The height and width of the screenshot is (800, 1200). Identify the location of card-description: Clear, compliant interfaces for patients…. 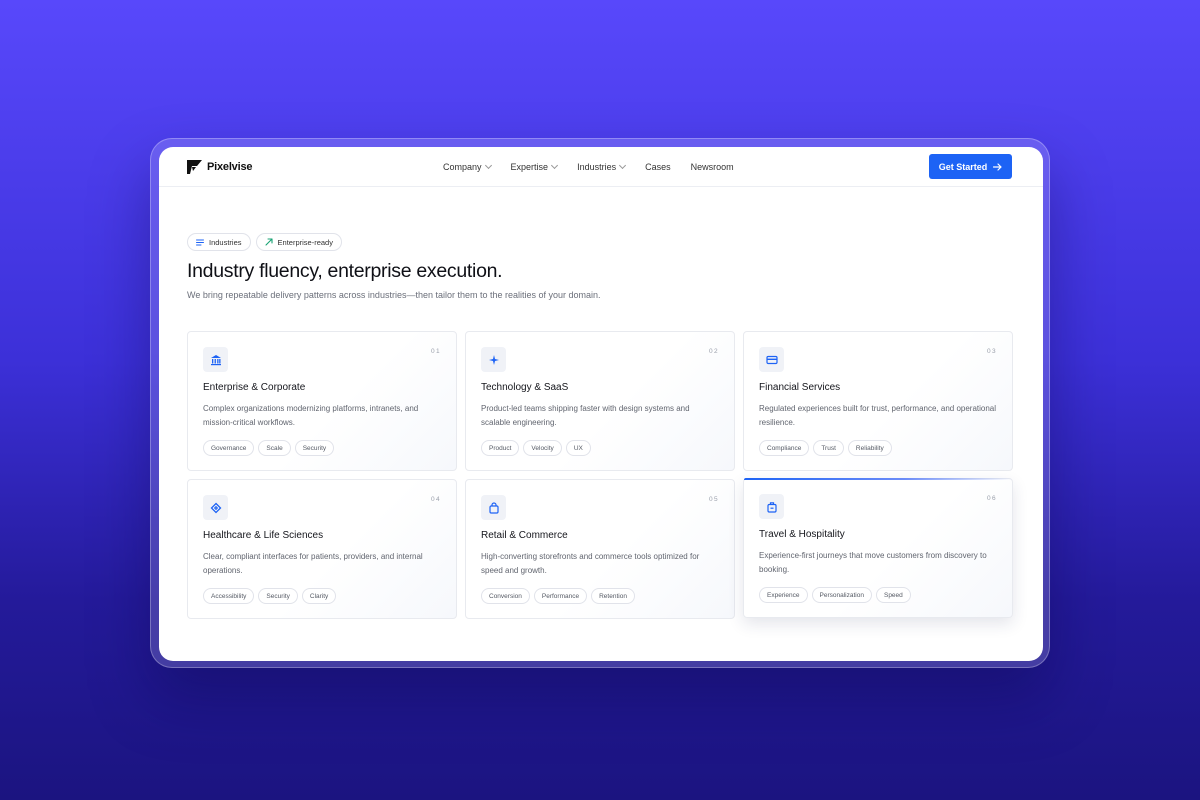
(313, 563).